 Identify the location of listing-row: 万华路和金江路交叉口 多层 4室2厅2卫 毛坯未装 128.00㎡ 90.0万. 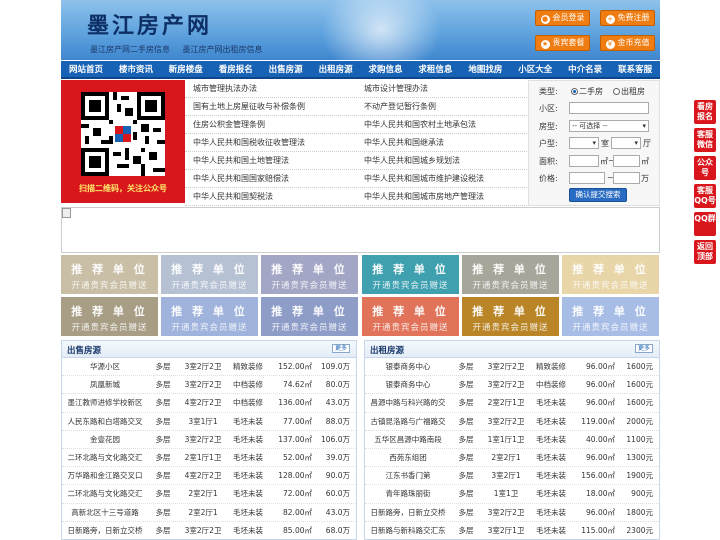
(209, 476).